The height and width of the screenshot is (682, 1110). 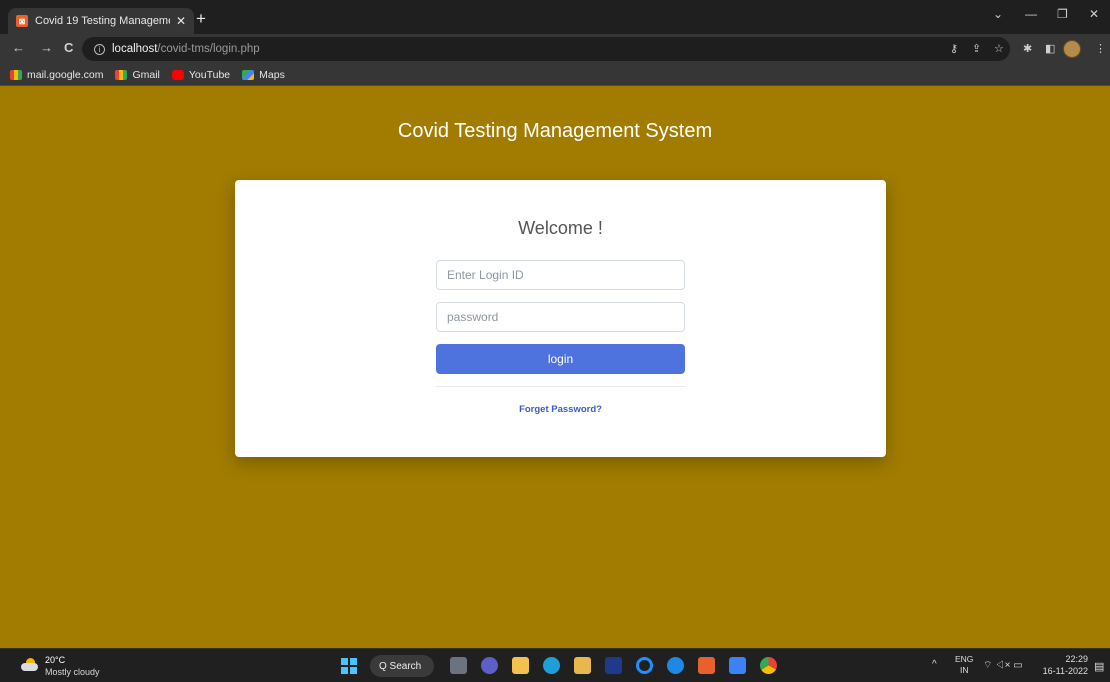 I want to click on input-language: ENG IN, so click(x=964, y=665).